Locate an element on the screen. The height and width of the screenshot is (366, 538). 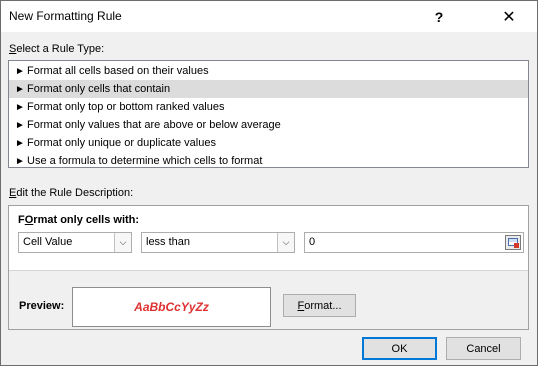
preview-sample-text: AaBbCcYyZz is located at coordinates (171, 307).